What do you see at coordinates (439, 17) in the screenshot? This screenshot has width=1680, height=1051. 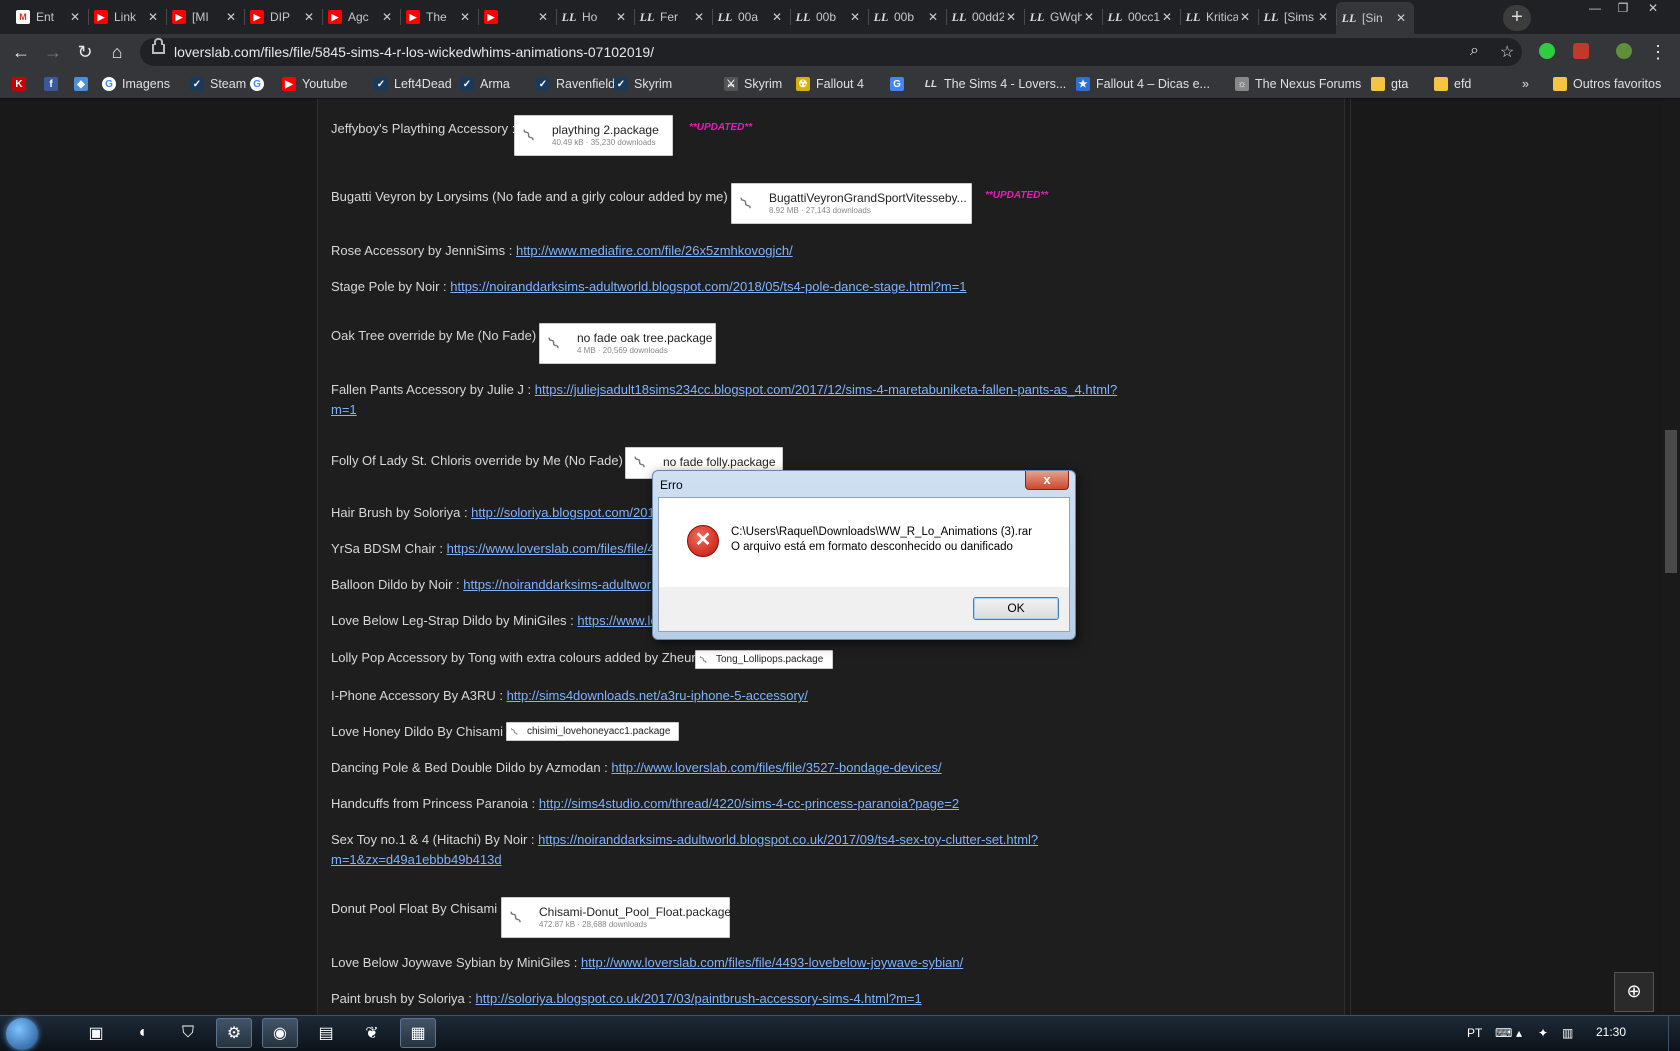 I see `tab: ▶ The ✕` at bounding box center [439, 17].